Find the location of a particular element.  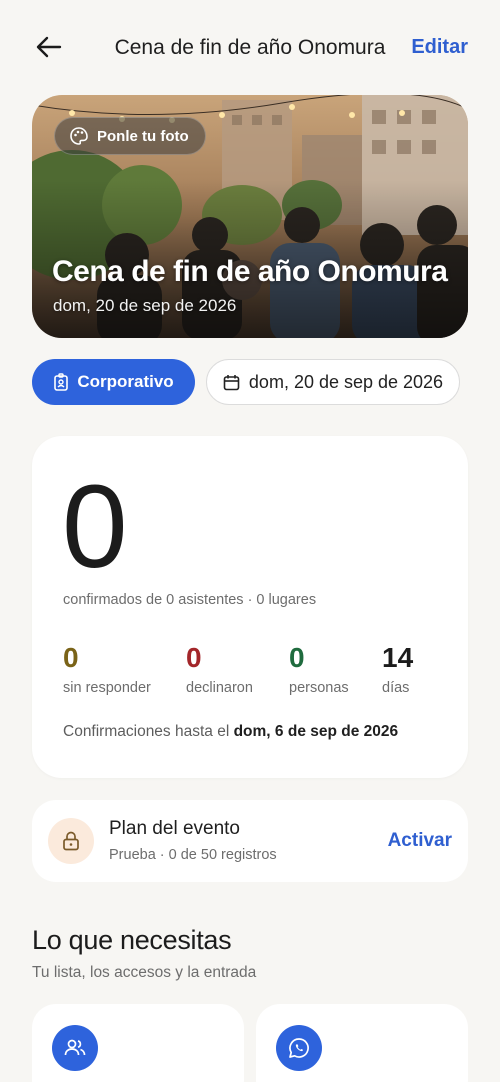

stat-people-value: 0 is located at coordinates (297, 657).